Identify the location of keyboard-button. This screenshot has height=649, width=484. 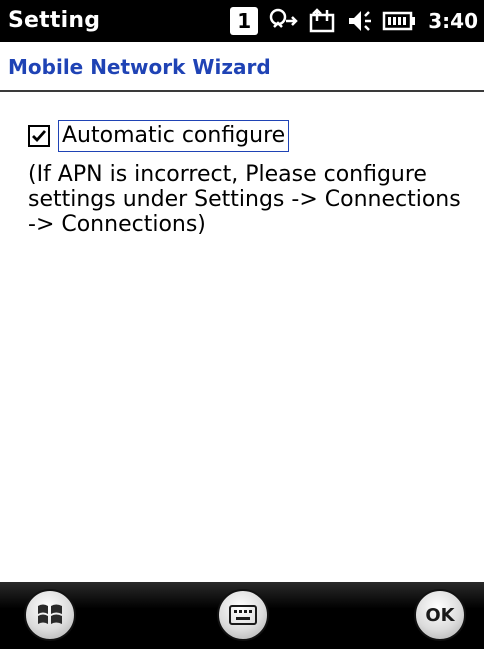
(243, 615).